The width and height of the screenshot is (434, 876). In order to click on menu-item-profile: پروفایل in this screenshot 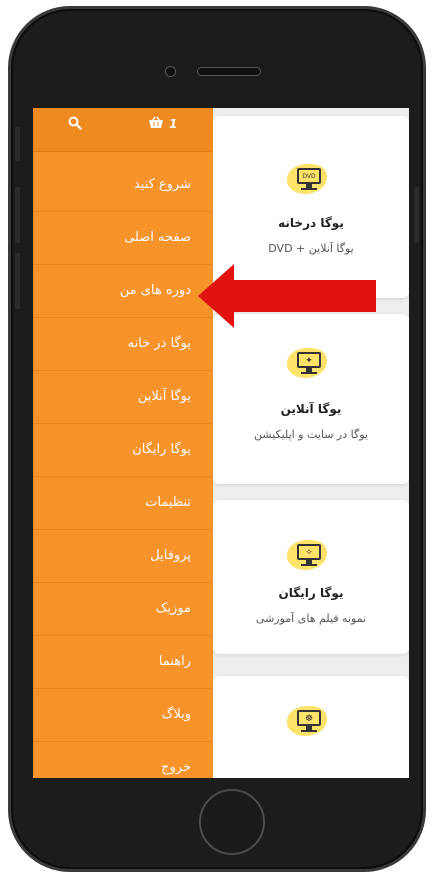, I will do `click(123, 556)`.